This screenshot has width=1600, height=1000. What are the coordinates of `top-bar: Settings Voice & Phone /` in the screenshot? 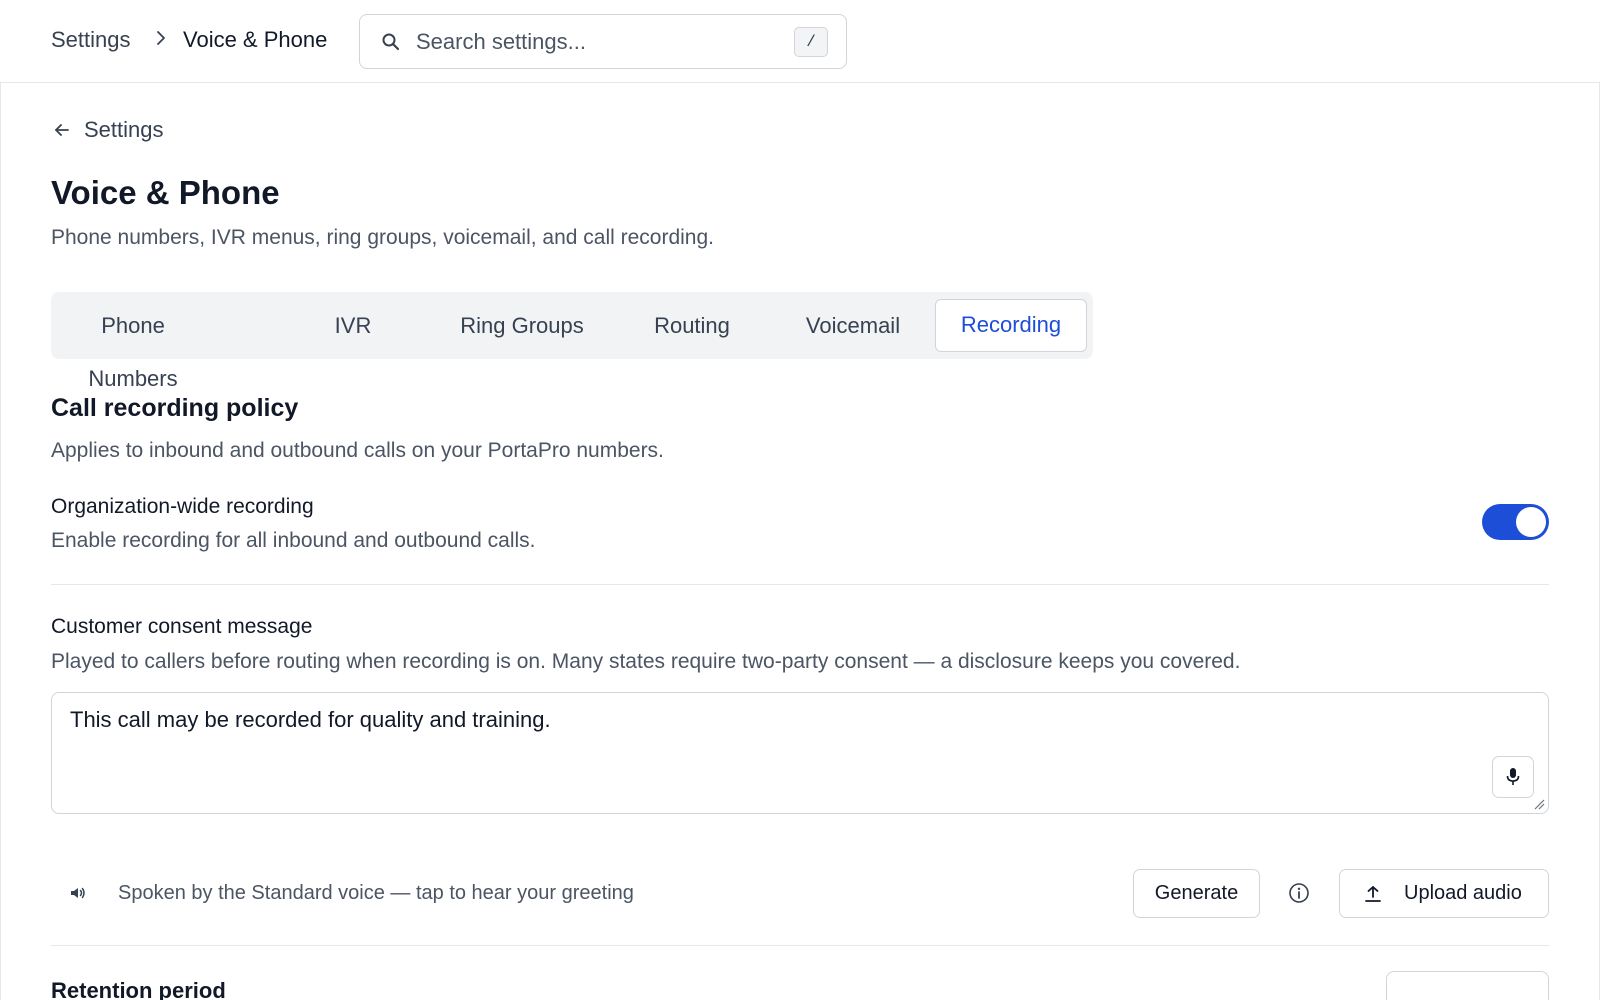 It's located at (800, 41).